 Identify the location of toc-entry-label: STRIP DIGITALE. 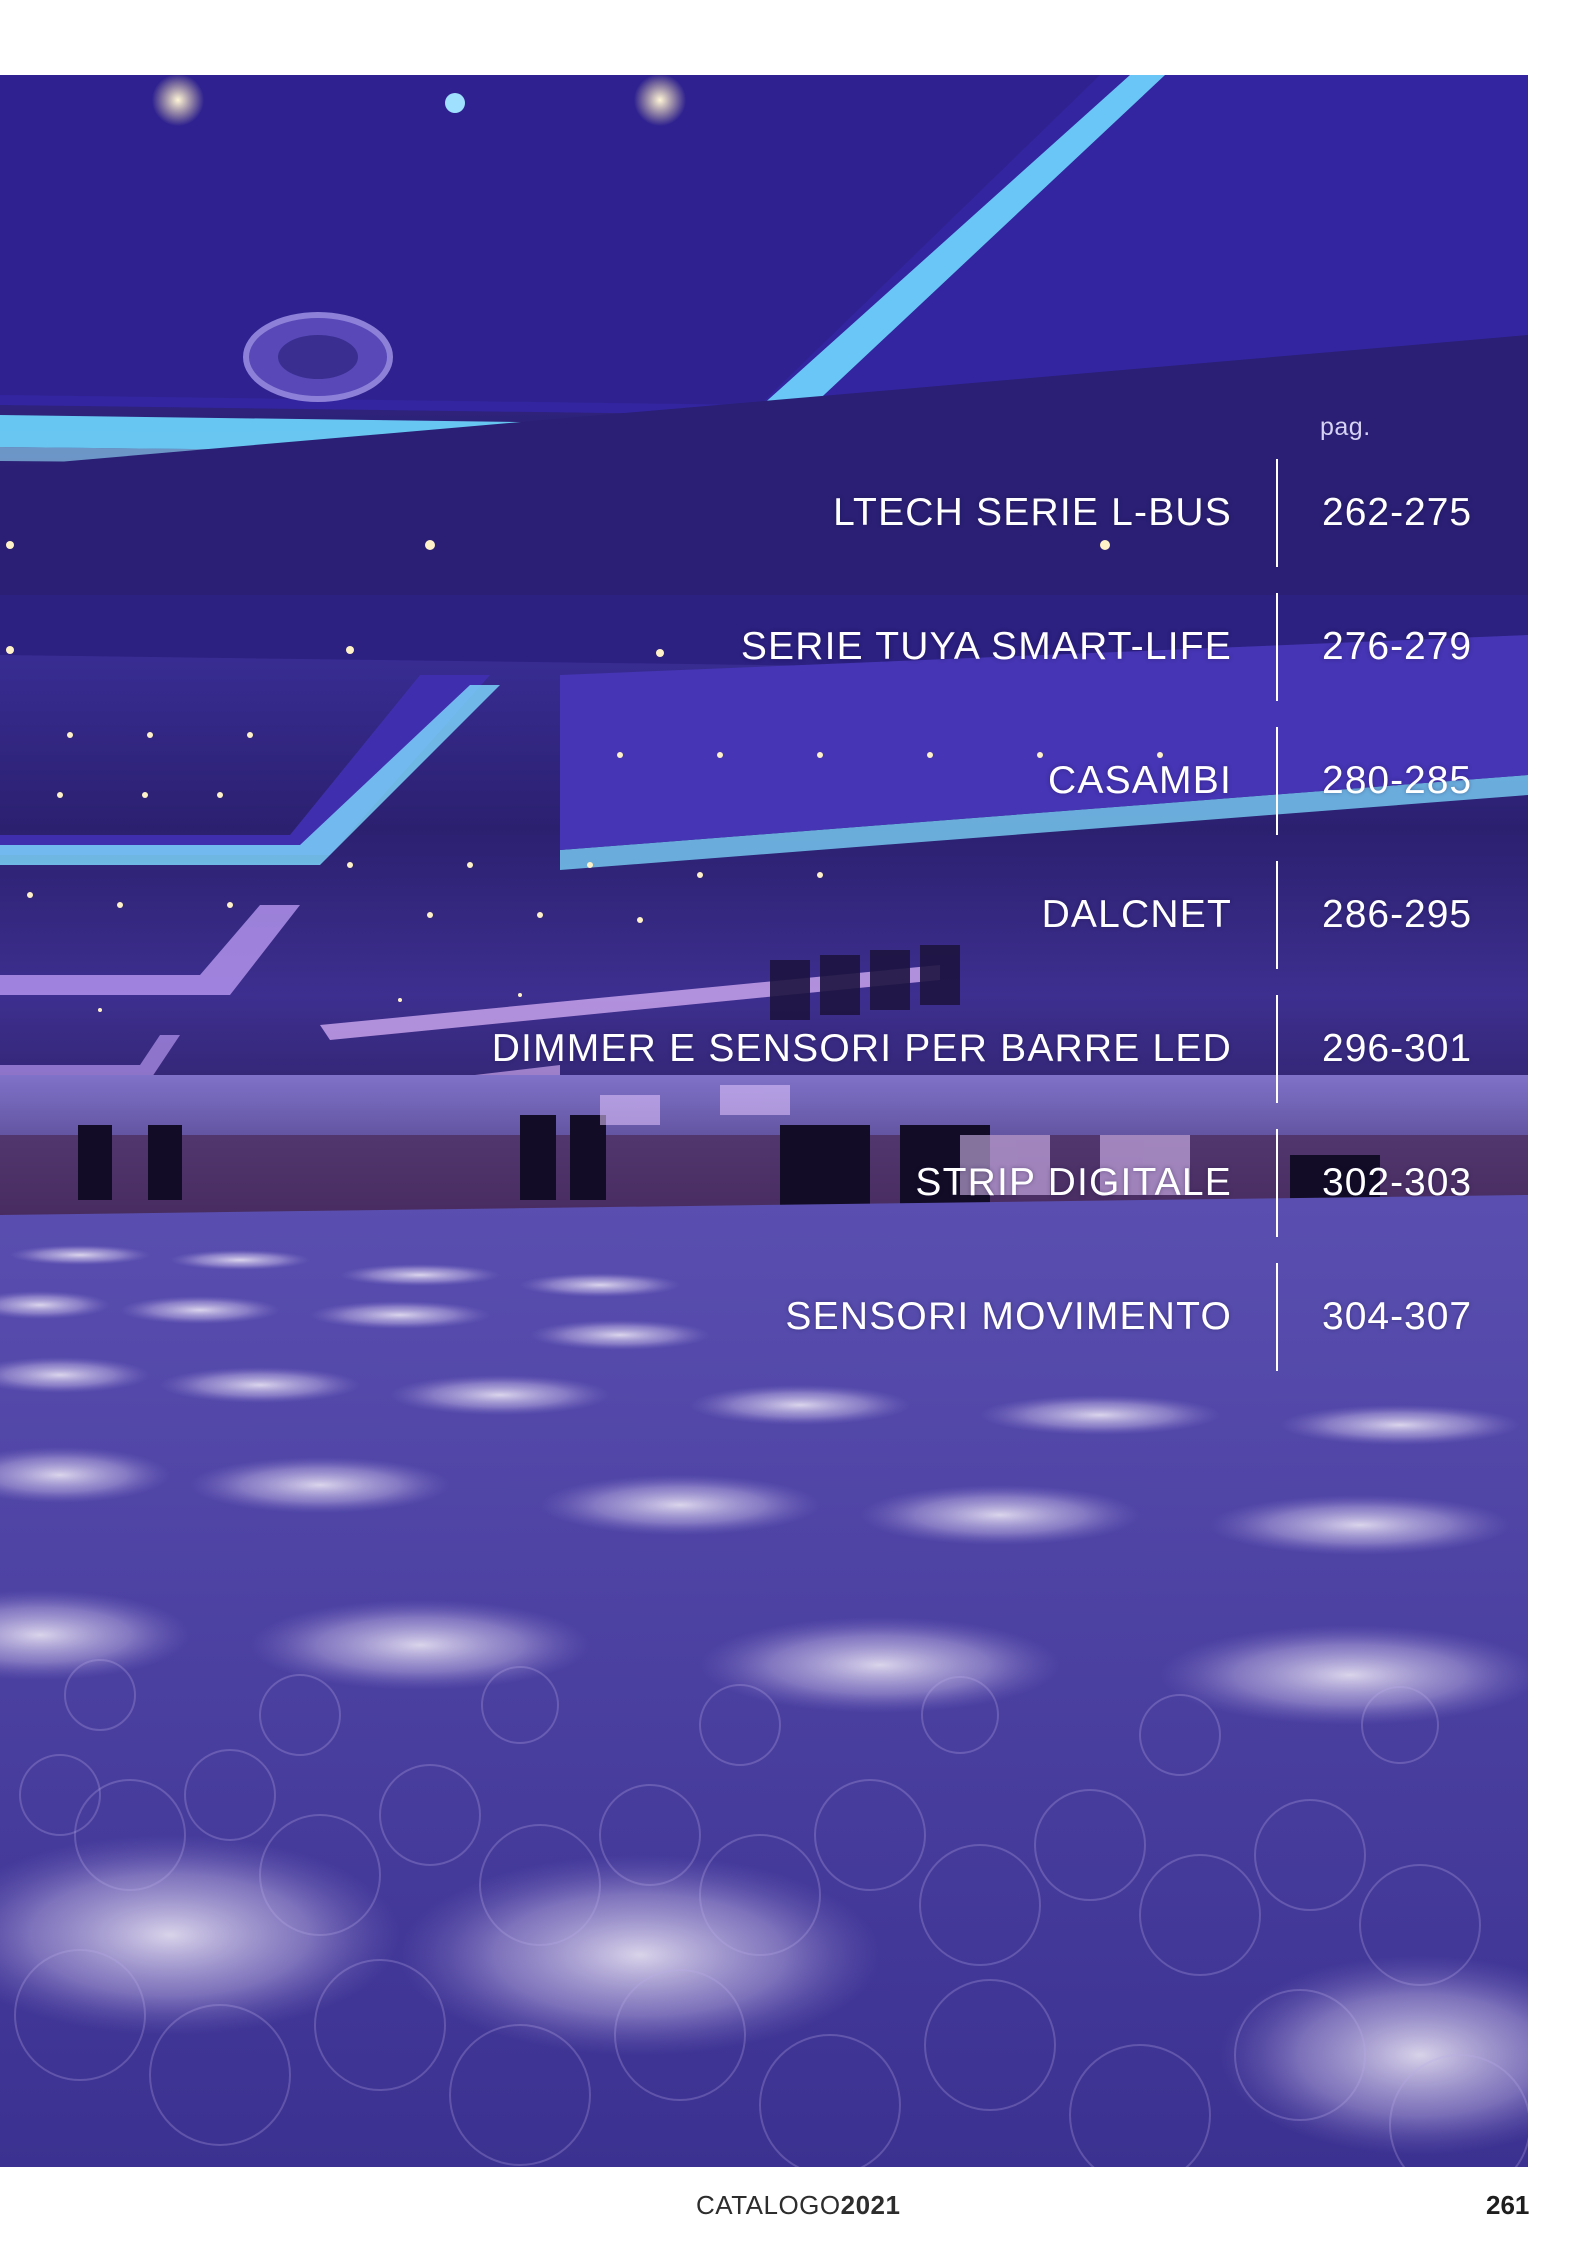
(1073, 1182).